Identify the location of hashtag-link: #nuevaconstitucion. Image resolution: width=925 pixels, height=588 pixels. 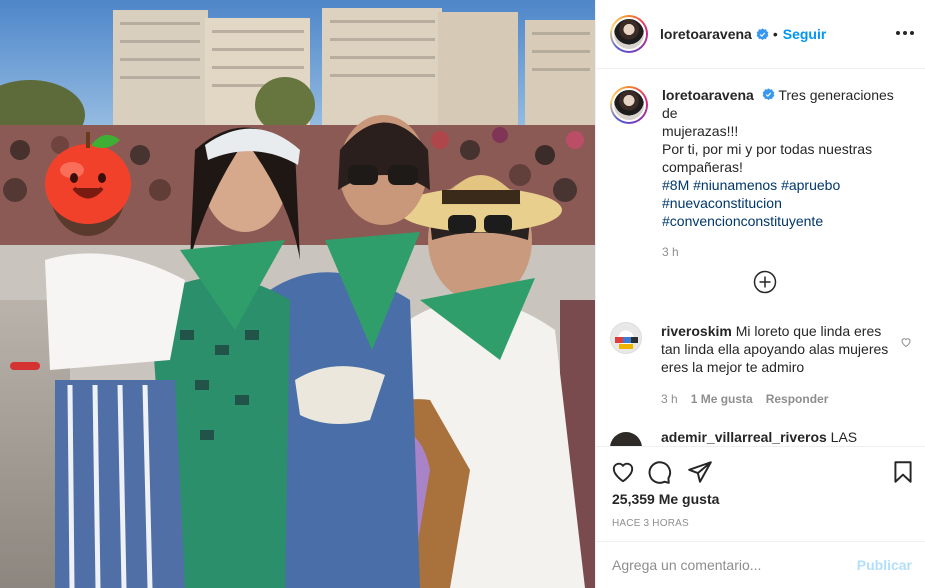
(722, 203).